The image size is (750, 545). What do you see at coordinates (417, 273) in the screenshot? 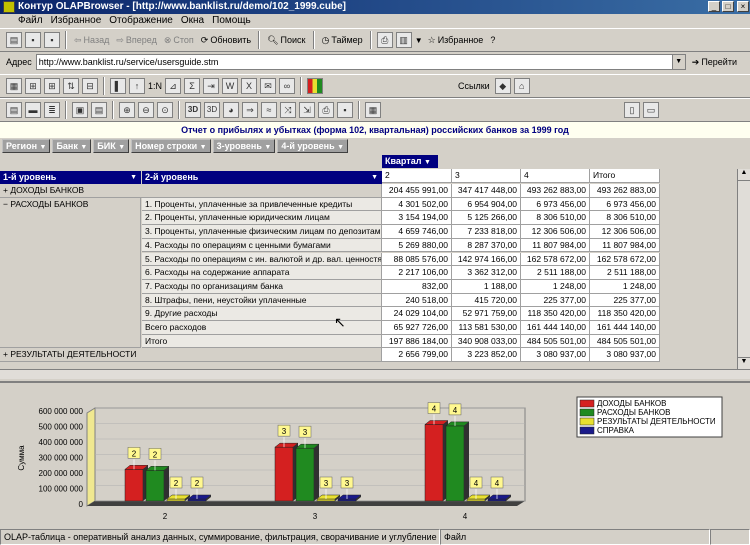
I see `table-cell: 2 217 106,00` at bounding box center [417, 273].